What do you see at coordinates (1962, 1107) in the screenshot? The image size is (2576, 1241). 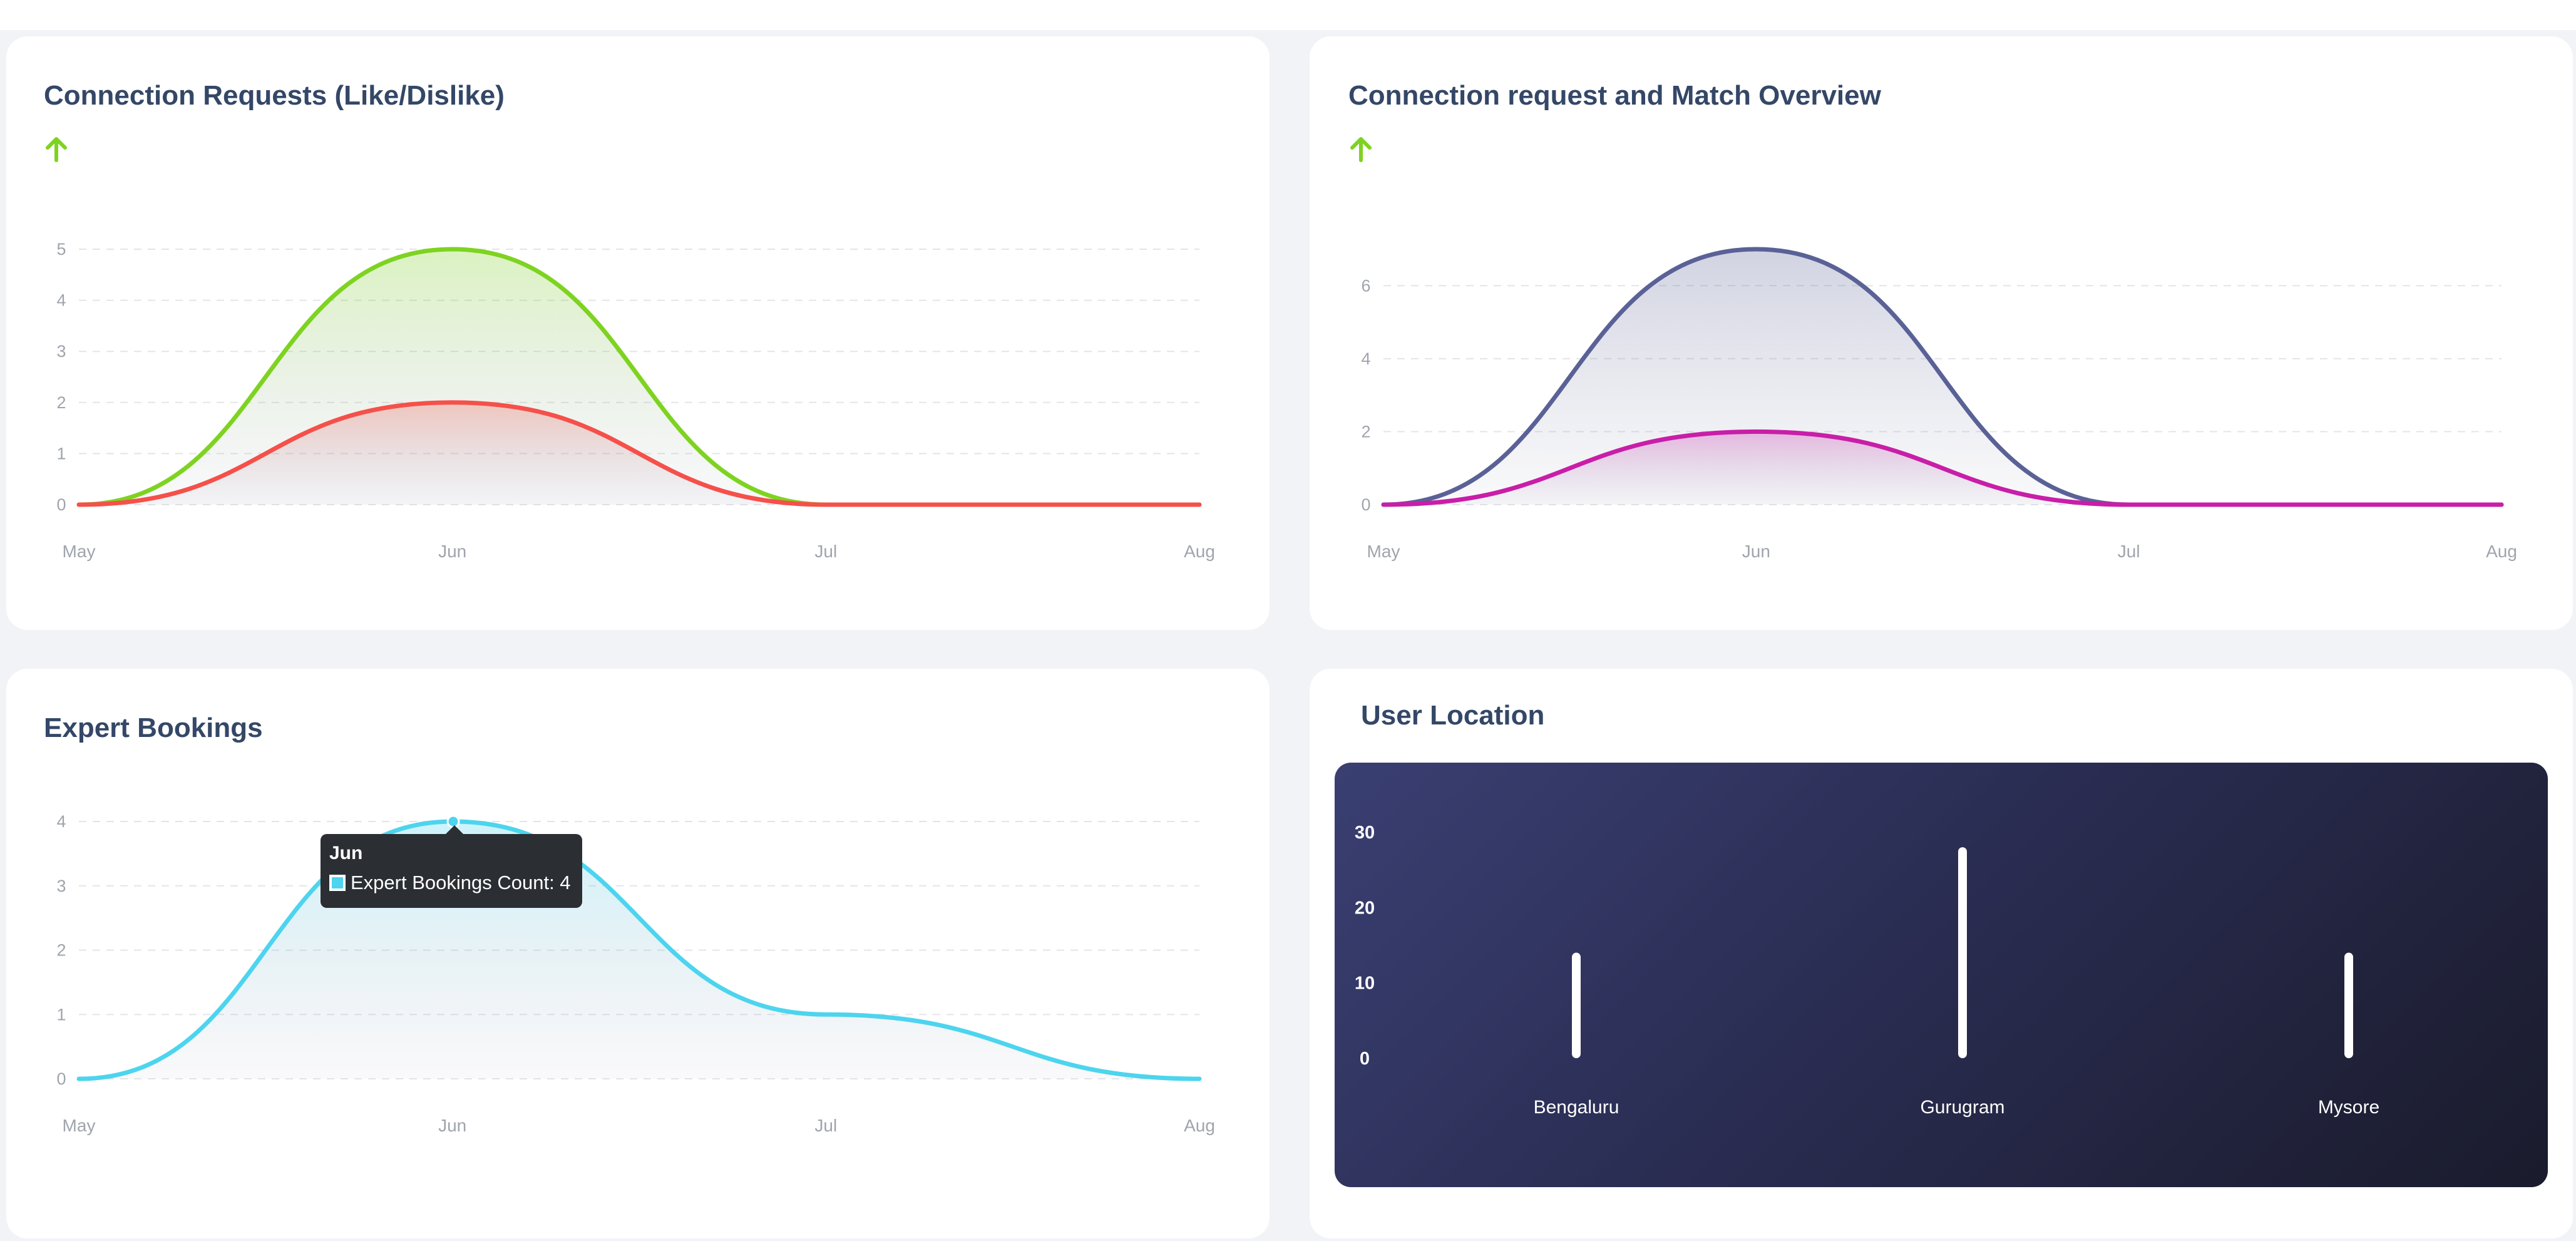 I see `x-tick-label: Gurugram` at bounding box center [1962, 1107].